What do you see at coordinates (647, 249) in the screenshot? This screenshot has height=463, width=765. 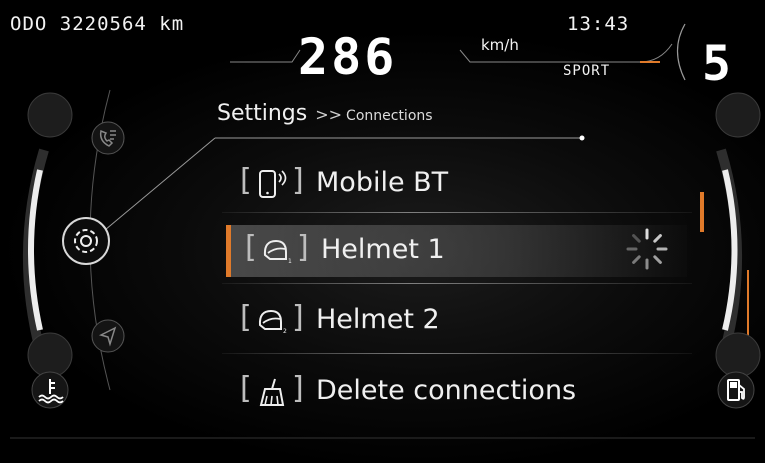 I see `loading-spinner-icon` at bounding box center [647, 249].